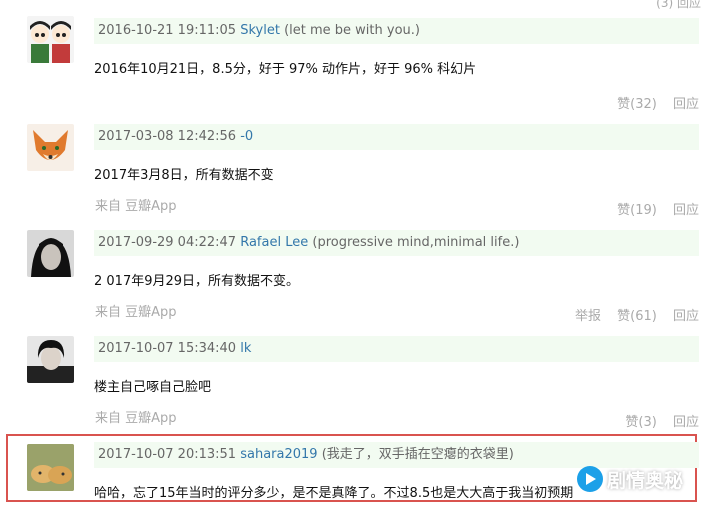 The image size is (723, 509). I want to click on comment-text: 哈哈，忘了15年当时的评分多少，是不是真降了。不过8.5也是大大高于我当初预期, so click(334, 493).